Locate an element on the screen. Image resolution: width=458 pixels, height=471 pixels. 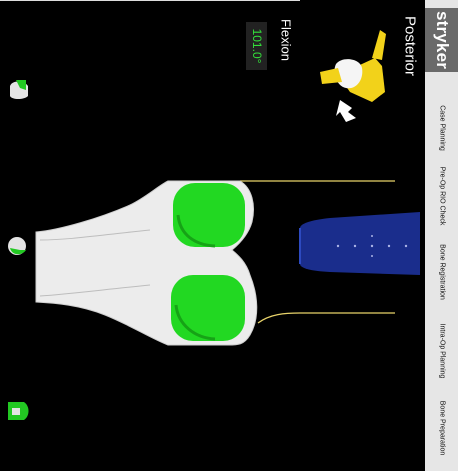
flexion-label: Flexion is located at coordinates (286, 40).